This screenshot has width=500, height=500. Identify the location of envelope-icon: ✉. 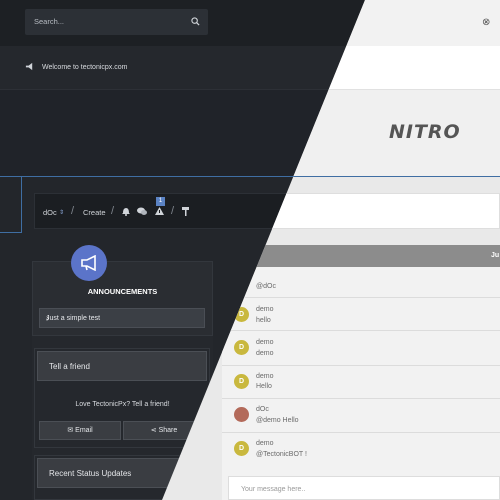
(70, 430).